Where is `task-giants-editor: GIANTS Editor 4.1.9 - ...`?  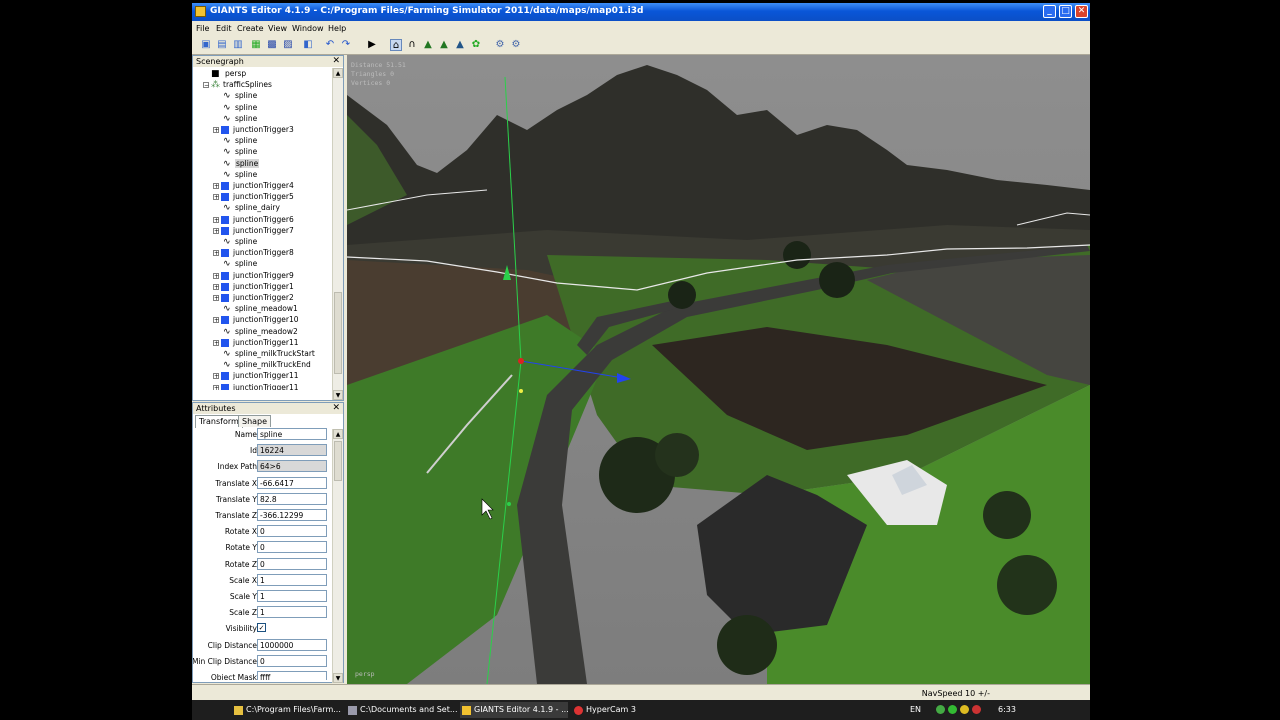 task-giants-editor: GIANTS Editor 4.1.9 - ... is located at coordinates (514, 710).